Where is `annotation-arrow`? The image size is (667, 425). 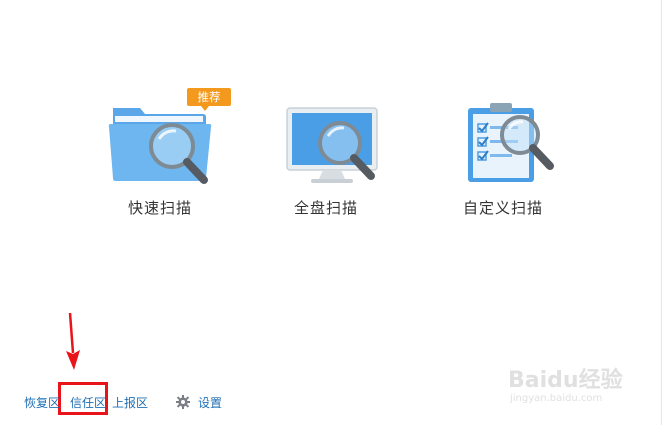 annotation-arrow is located at coordinates (73, 341).